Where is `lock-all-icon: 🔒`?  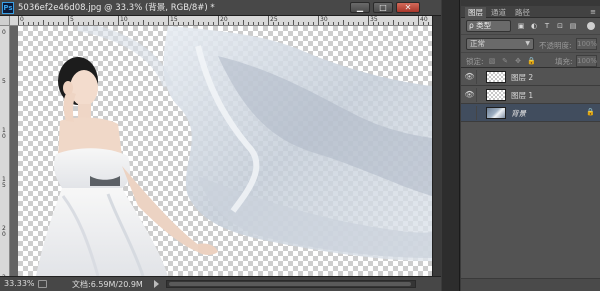
lock-all-icon: 🔒 is located at coordinates (531, 61).